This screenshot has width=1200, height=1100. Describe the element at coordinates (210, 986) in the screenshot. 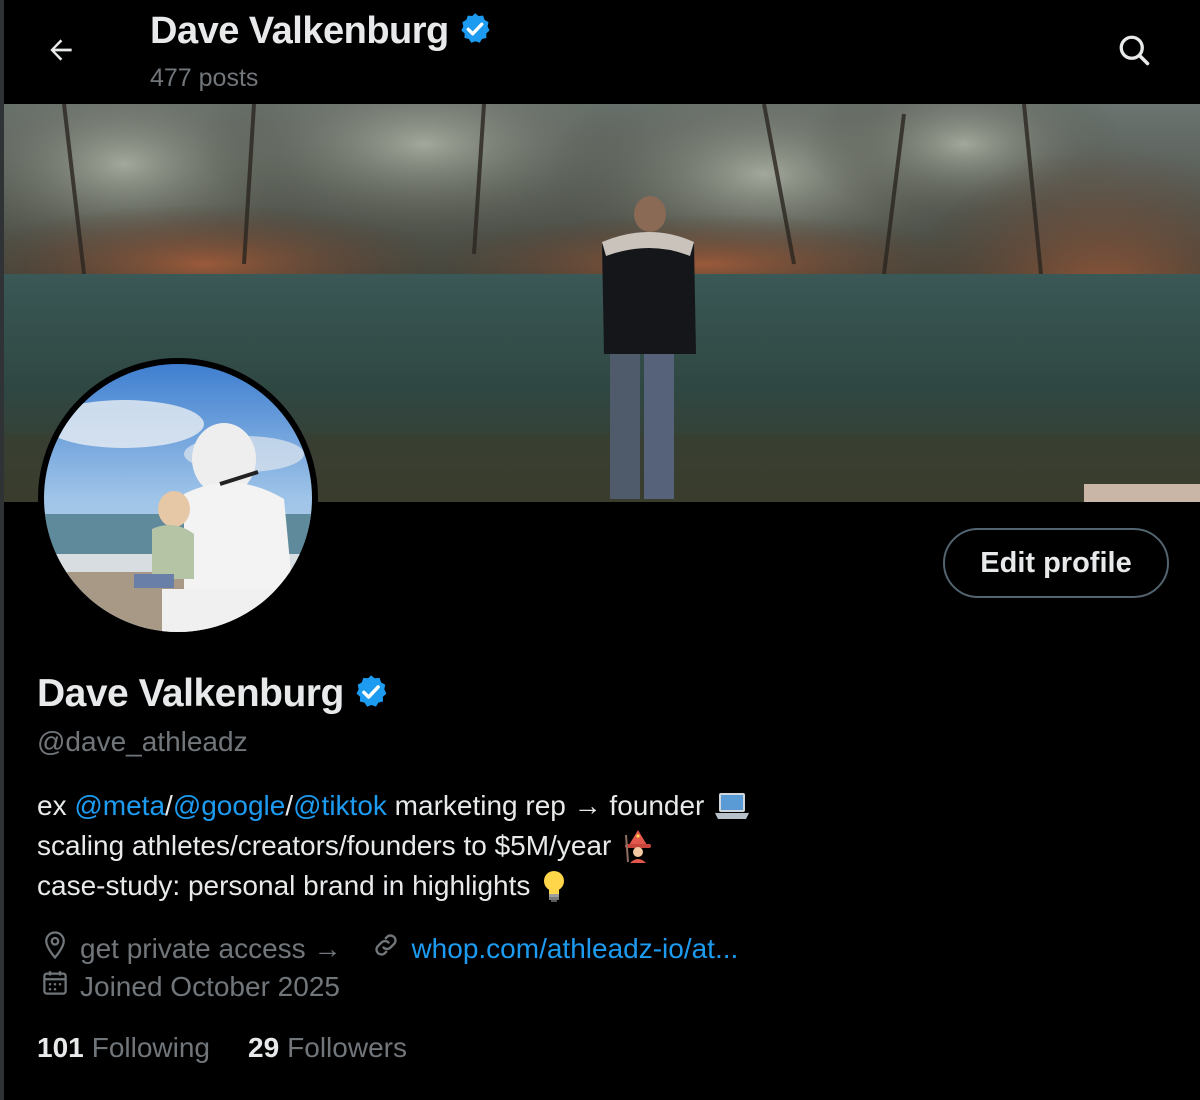

I see `joined-text: Joined October 2025` at that location.